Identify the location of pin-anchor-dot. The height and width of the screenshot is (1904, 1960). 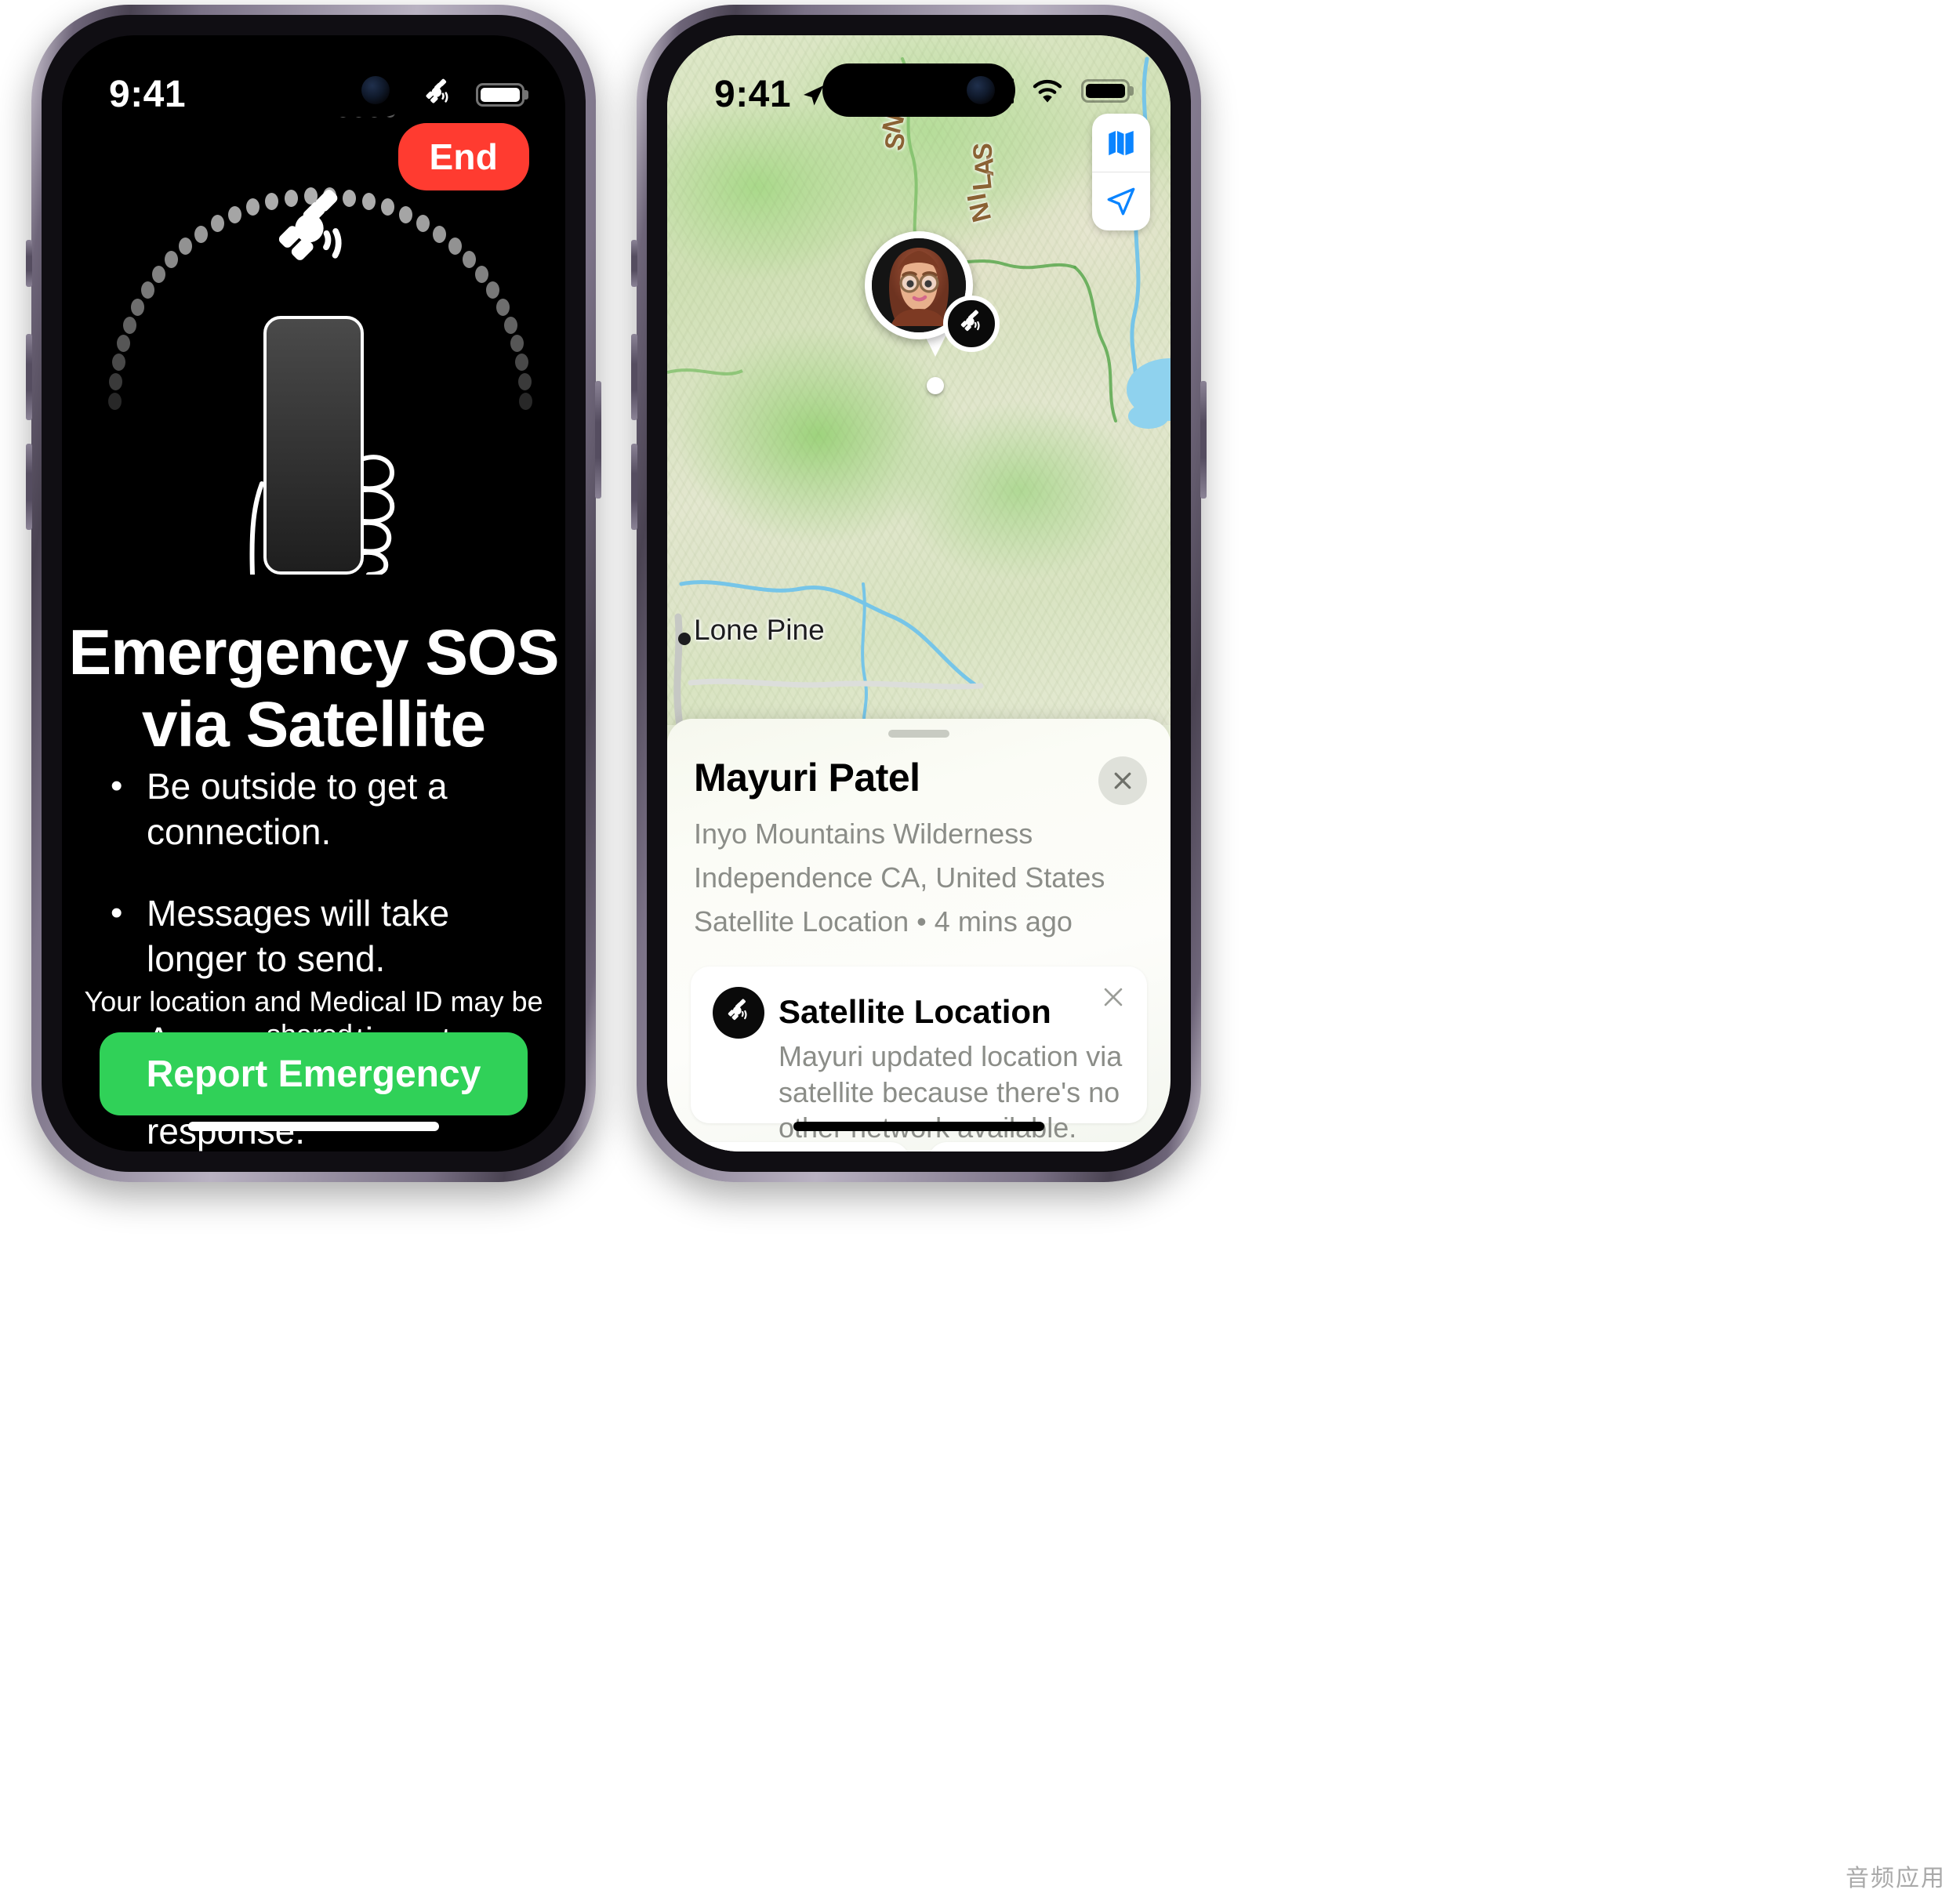
(935, 385).